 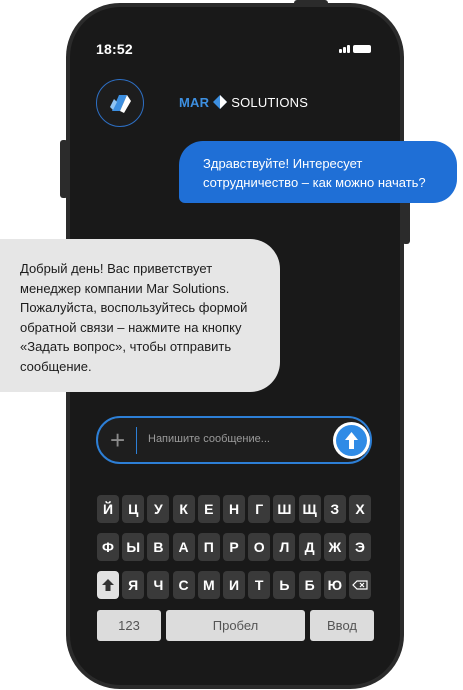 What do you see at coordinates (108, 547) in the screenshot?
I see `key-Ф: Ф` at bounding box center [108, 547].